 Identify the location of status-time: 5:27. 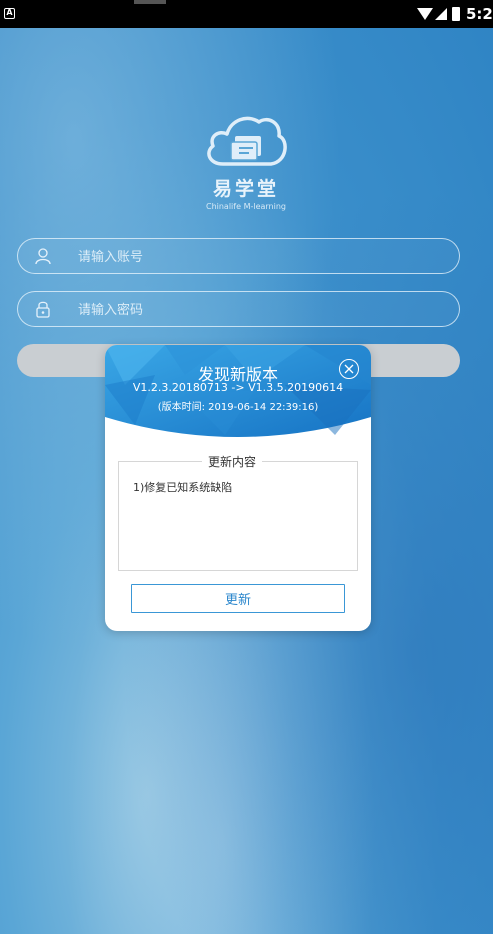
(479, 14).